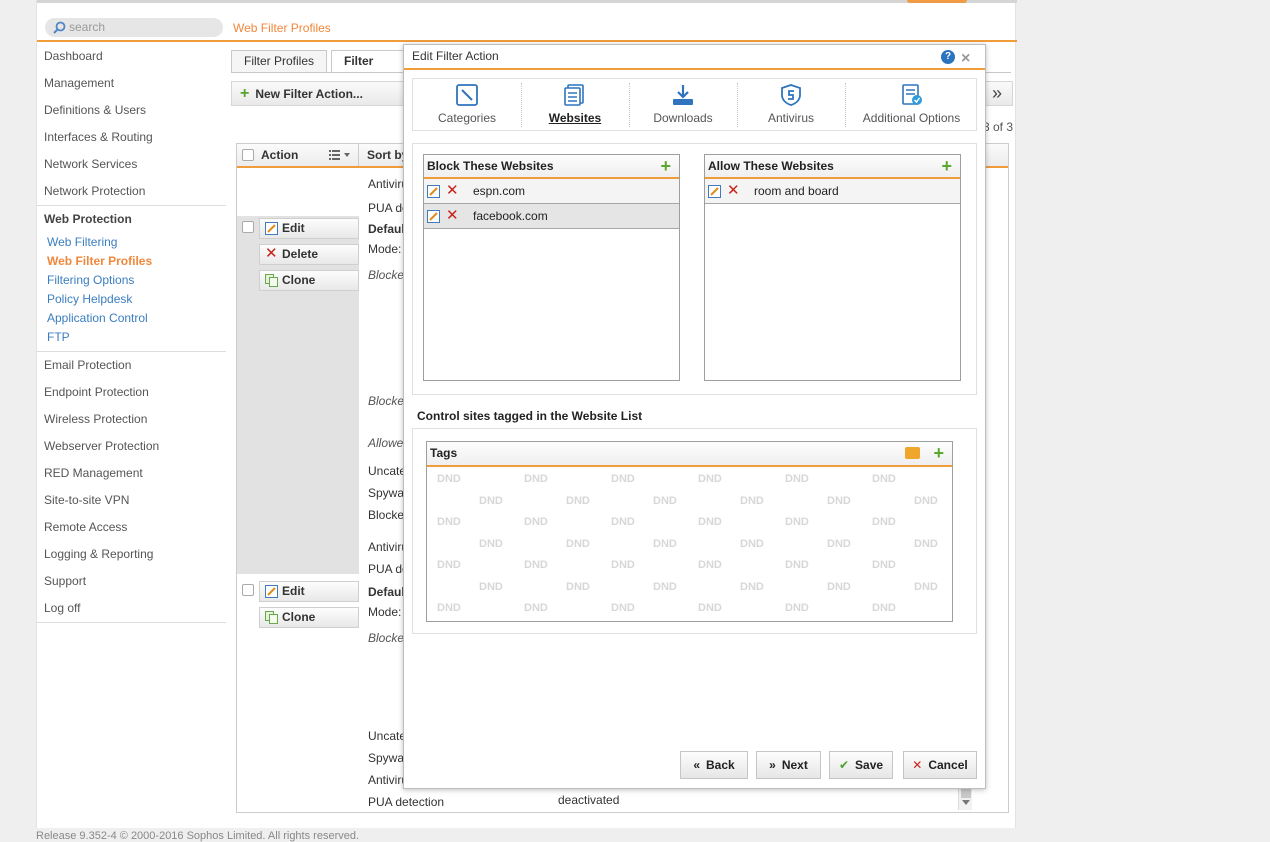 The image size is (1270, 842). I want to click on wizard-tab-downloads: Downloads, so click(683, 104).